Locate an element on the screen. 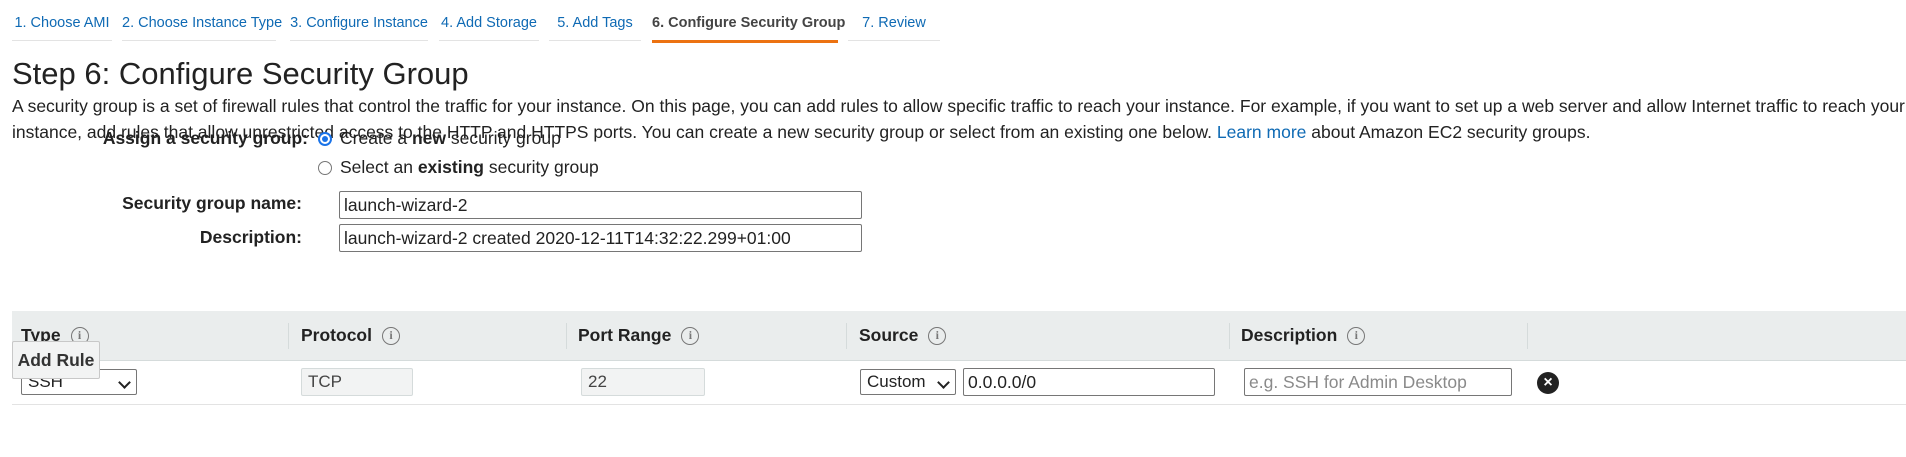 This screenshot has height=457, width=1906. learn-more-link: Learn more is located at coordinates (1262, 132).